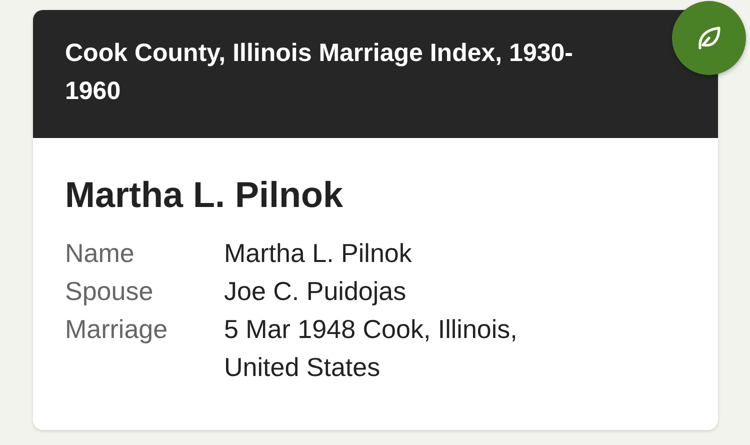  Describe the element at coordinates (109, 291) in the screenshot. I see `fact-label: Spouse` at that location.